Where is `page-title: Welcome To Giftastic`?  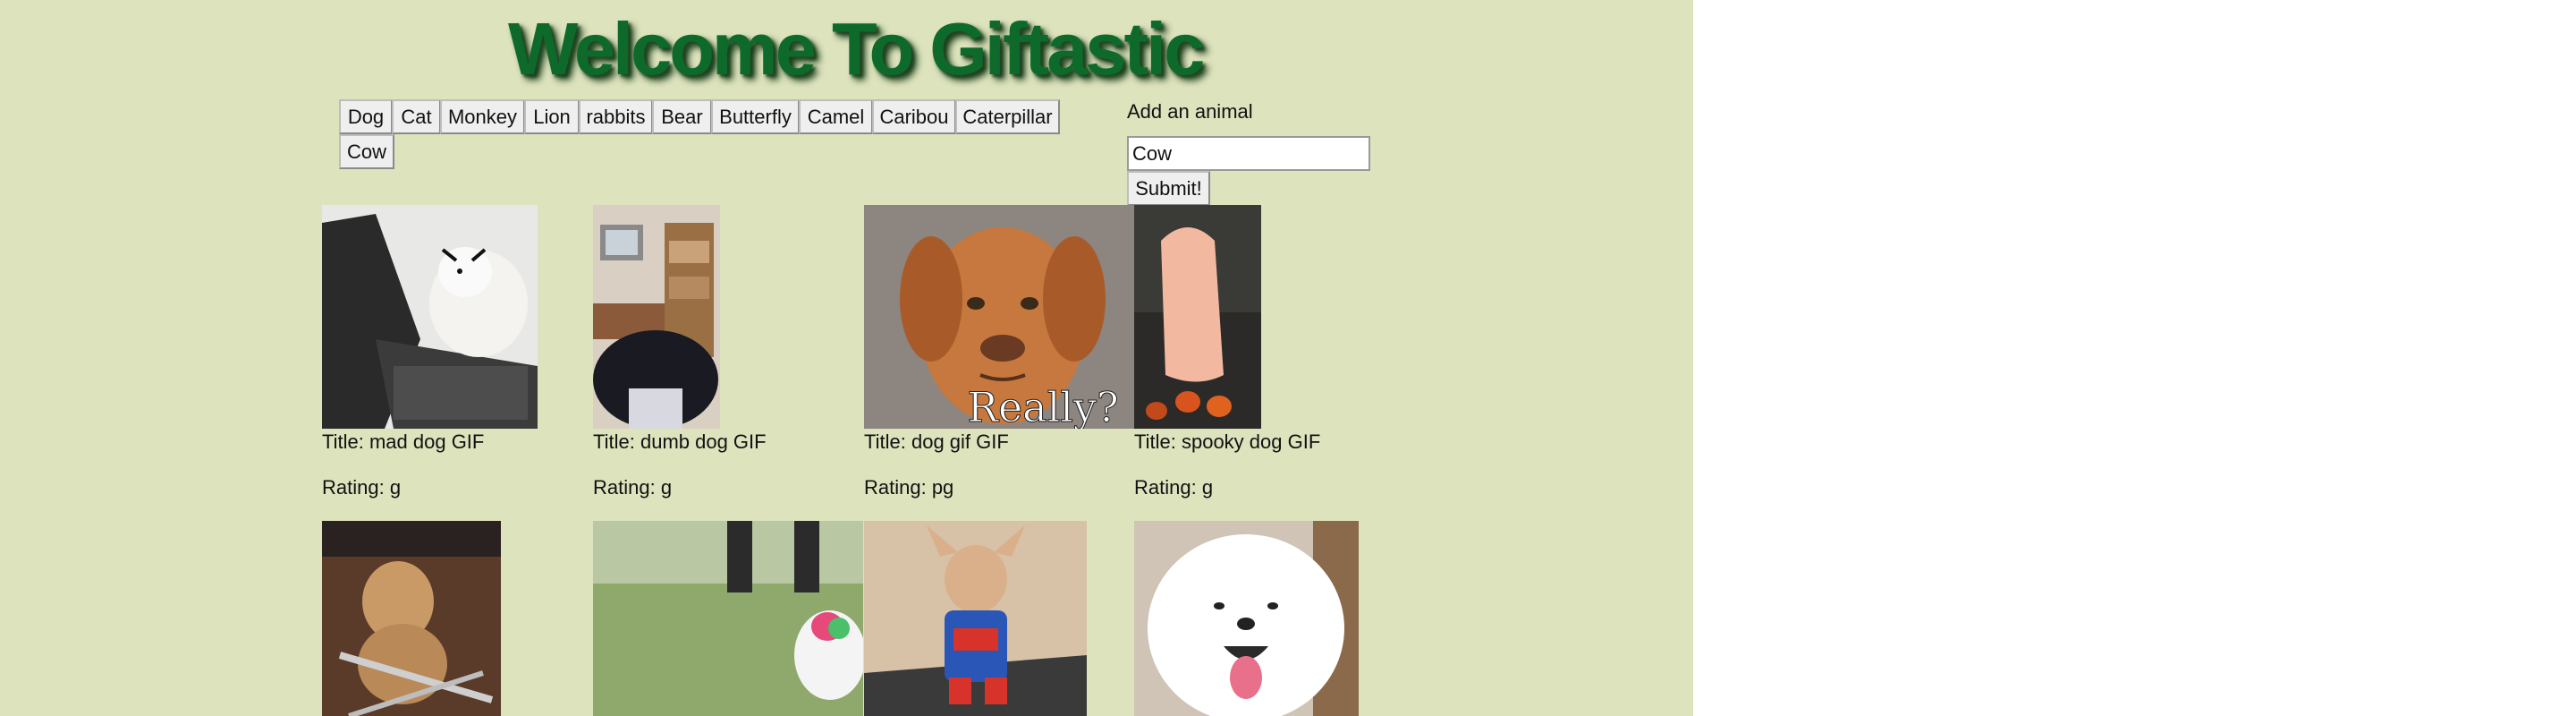 page-title: Welcome To Giftastic is located at coordinates (856, 48).